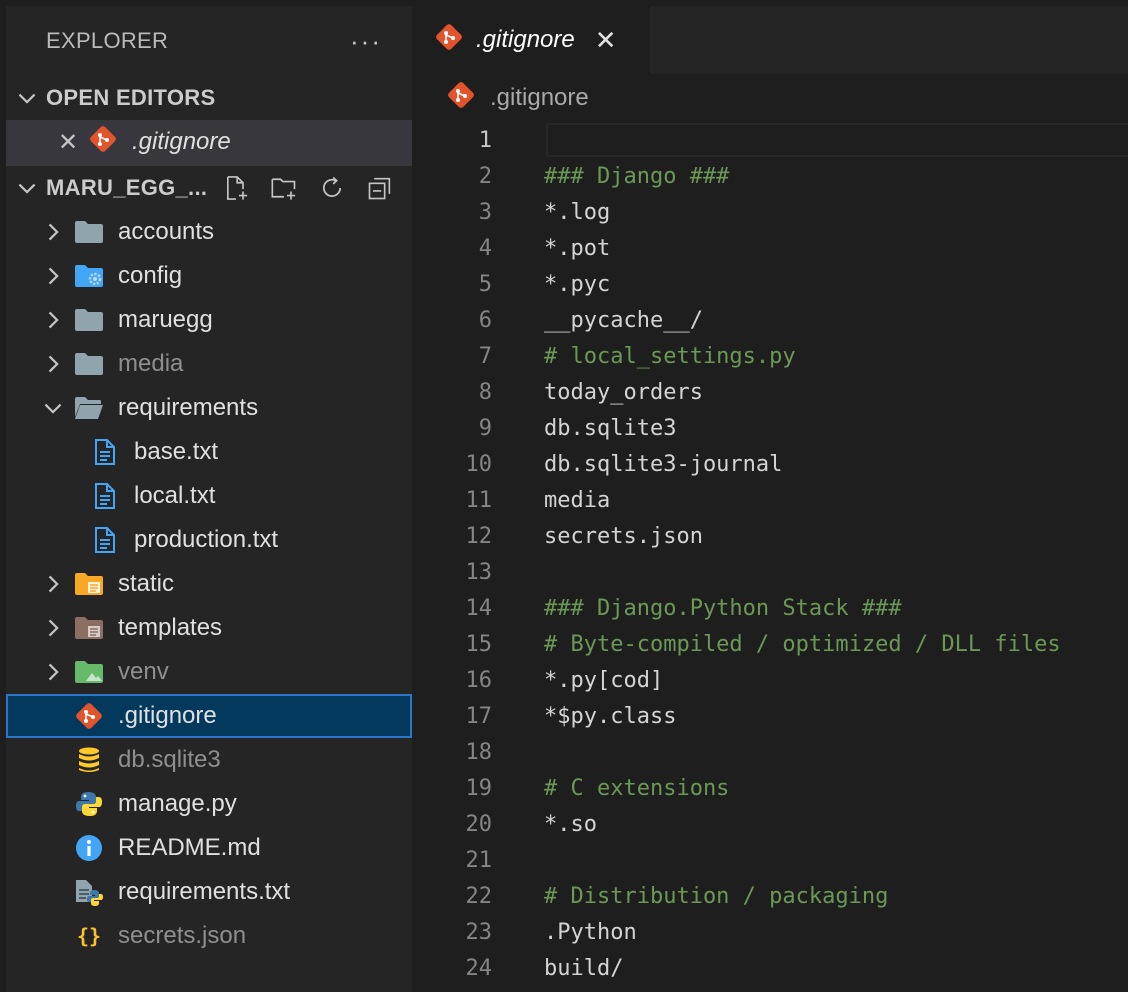 Image resolution: width=1128 pixels, height=992 pixels. Describe the element at coordinates (209, 496) in the screenshot. I see `tree-file-local-txt: local.txt` at that location.